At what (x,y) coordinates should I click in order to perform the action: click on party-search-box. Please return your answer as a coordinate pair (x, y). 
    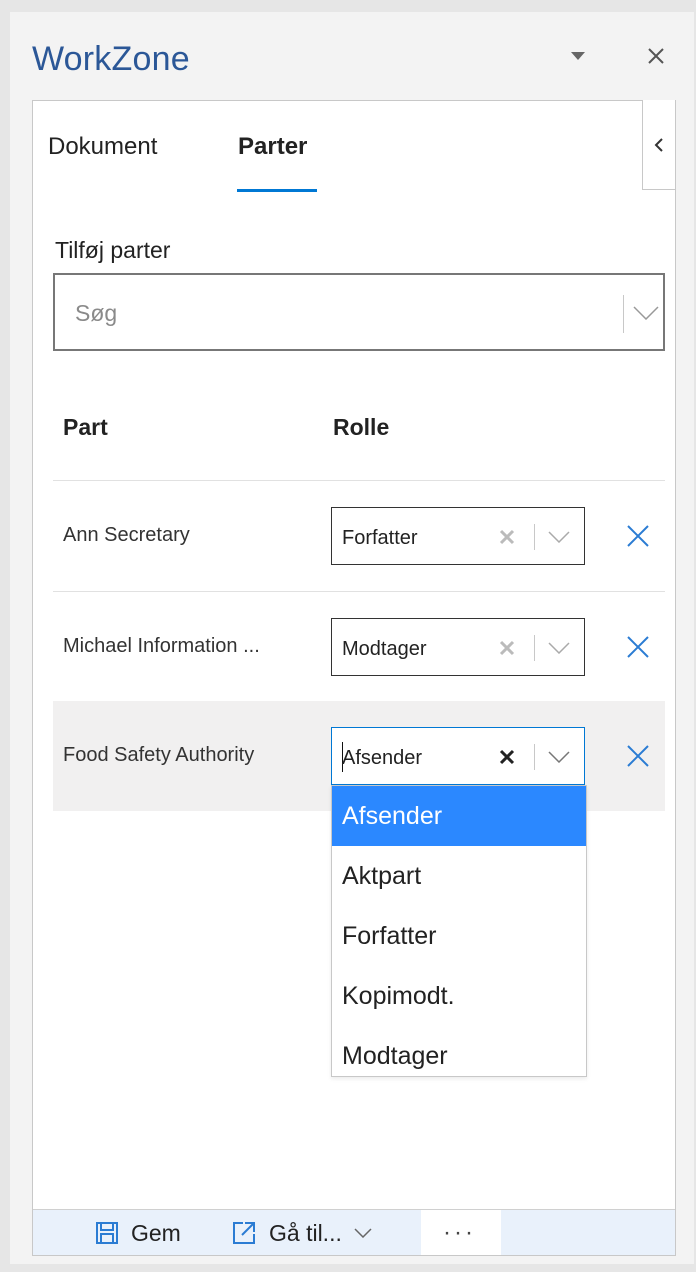
    Looking at the image, I should click on (359, 312).